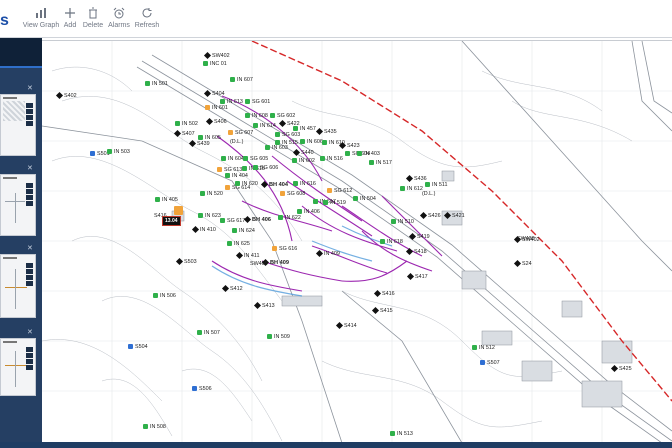  What do you see at coordinates (215, 194) in the screenshot?
I see `instrument-label: IN 520` at bounding box center [215, 194].